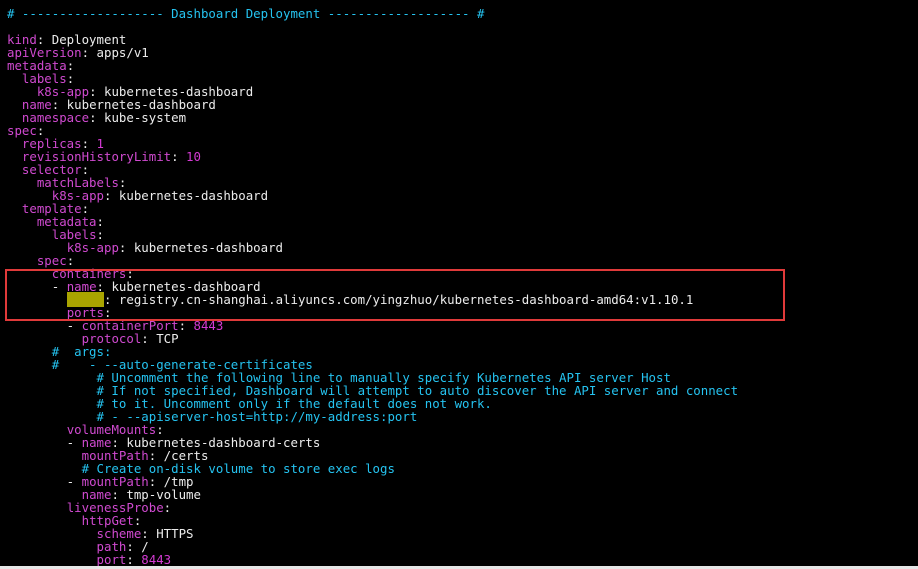  I want to click on yaml-text: : HTTPS, so click(167, 533).